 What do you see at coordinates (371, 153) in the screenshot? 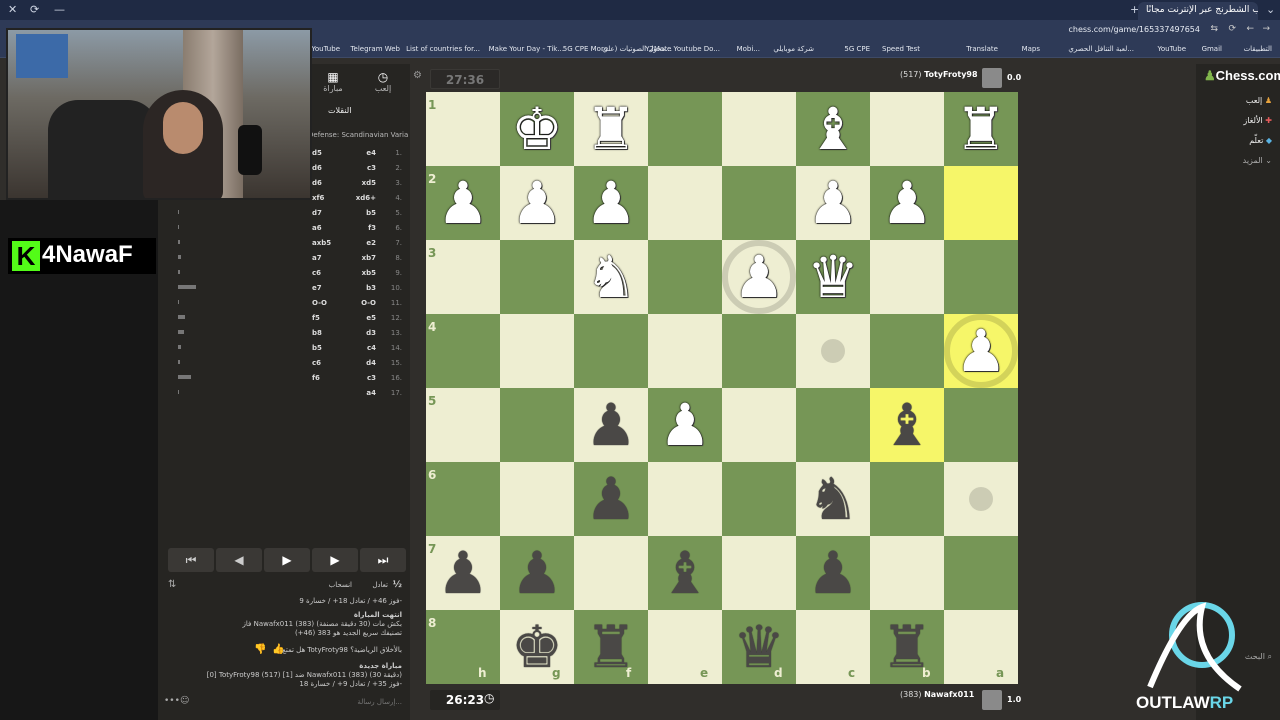
I see `white-move: e4` at bounding box center [371, 153].